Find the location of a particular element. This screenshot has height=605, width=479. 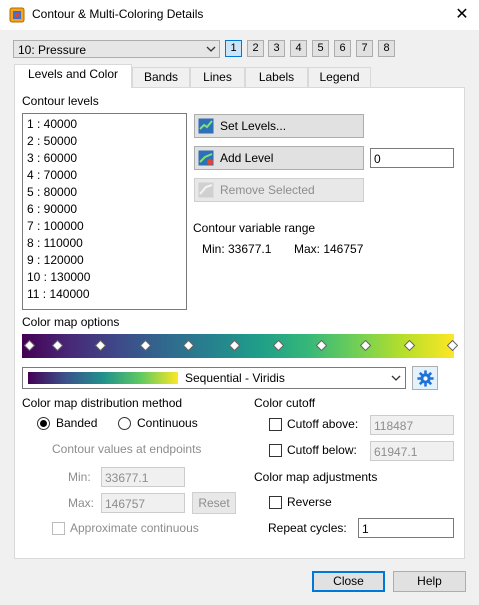

repeat-cycles-field: 1 is located at coordinates (406, 528).